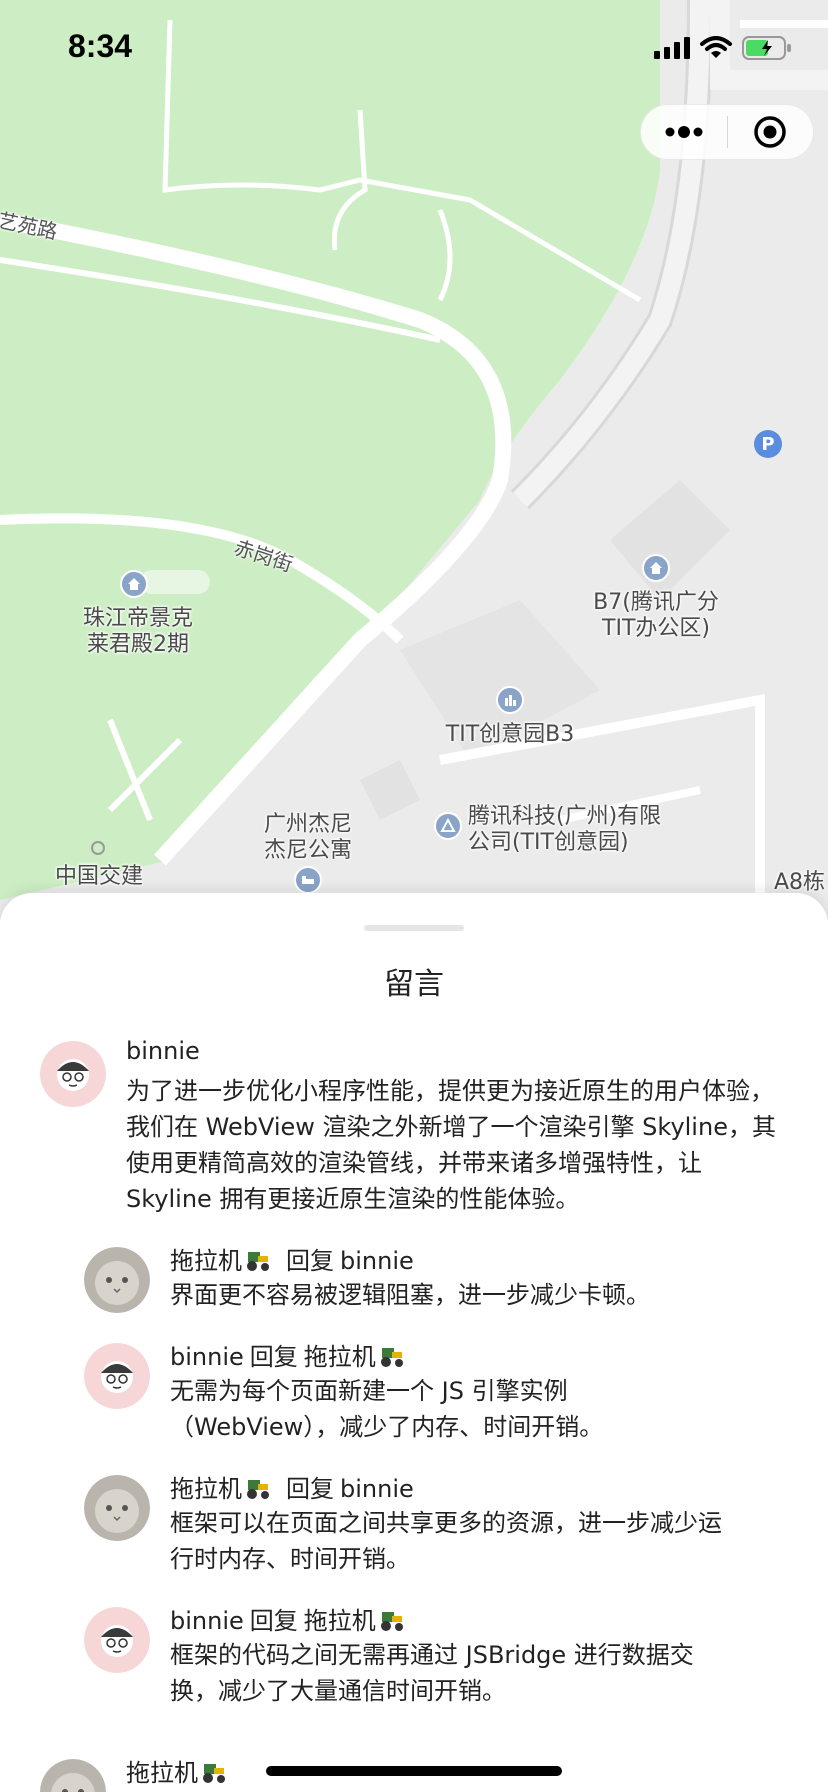 The image size is (828, 1792). Describe the element at coordinates (138, 632) in the screenshot. I see `map-label-zhujiang: 珠江帝景克 莱君殿2期` at that location.